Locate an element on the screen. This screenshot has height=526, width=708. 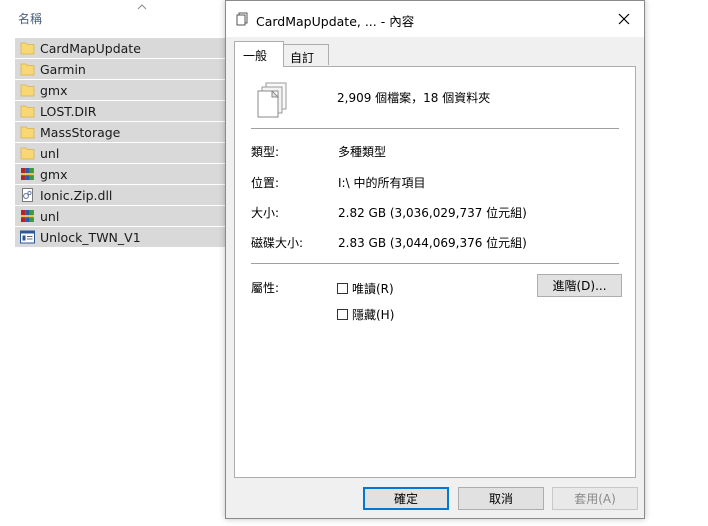
column-header-name: 名稱 is located at coordinates (30, 19).